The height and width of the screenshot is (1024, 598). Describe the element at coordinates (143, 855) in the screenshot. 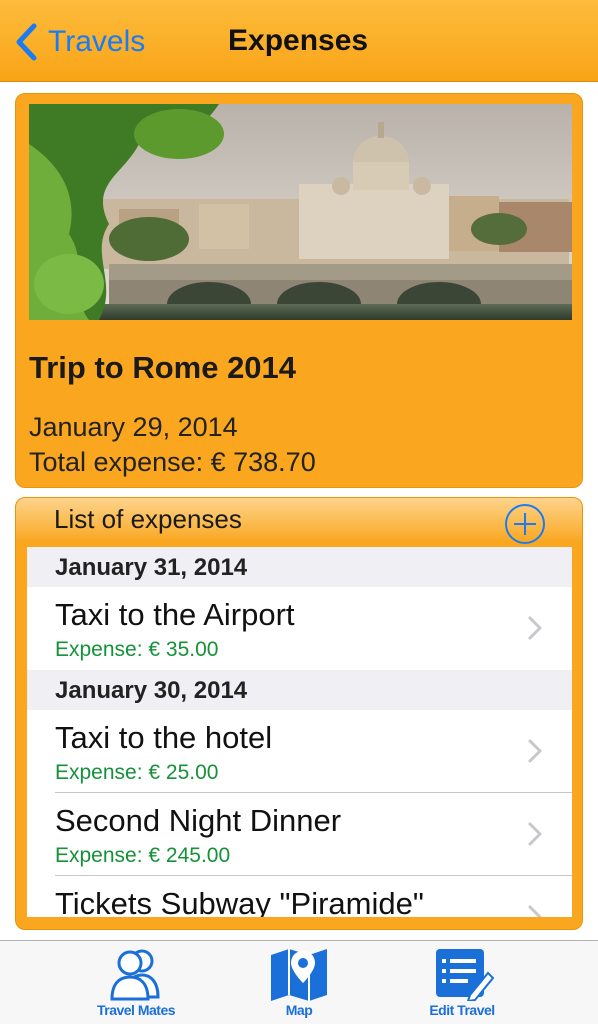

I see `expense-amount: Expense: € 245.00` at that location.